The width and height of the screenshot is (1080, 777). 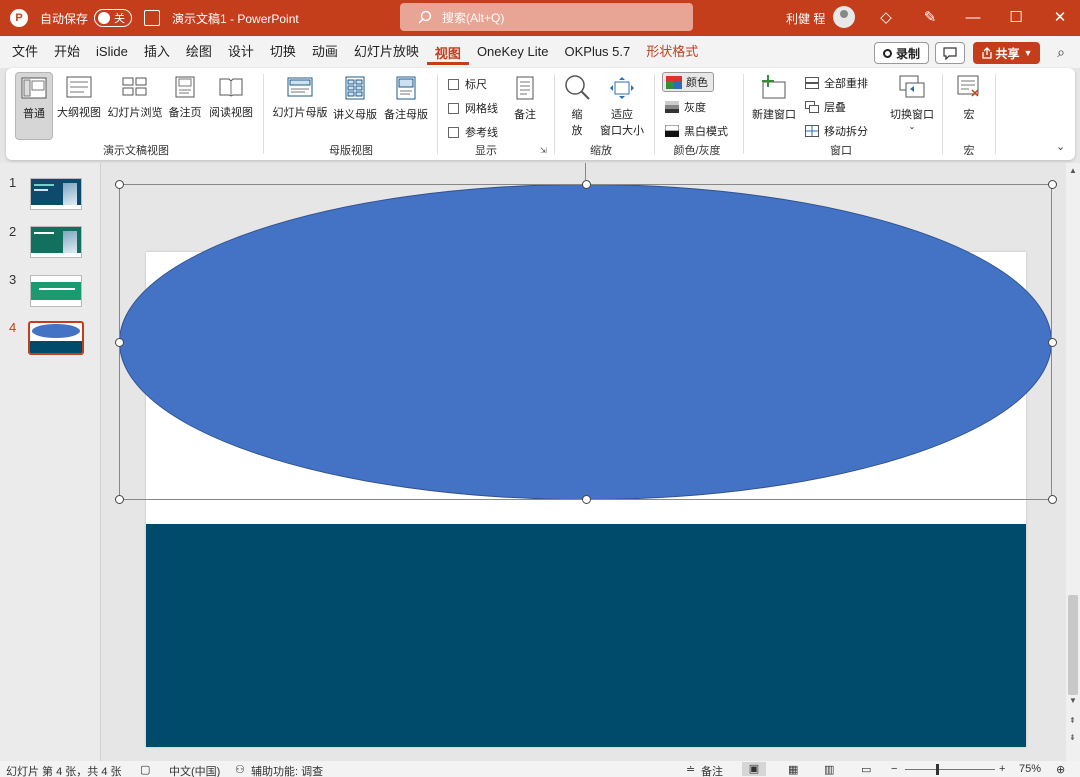 What do you see at coordinates (577, 106) in the screenshot?
I see `zoom-button: 缩 放` at bounding box center [577, 106].